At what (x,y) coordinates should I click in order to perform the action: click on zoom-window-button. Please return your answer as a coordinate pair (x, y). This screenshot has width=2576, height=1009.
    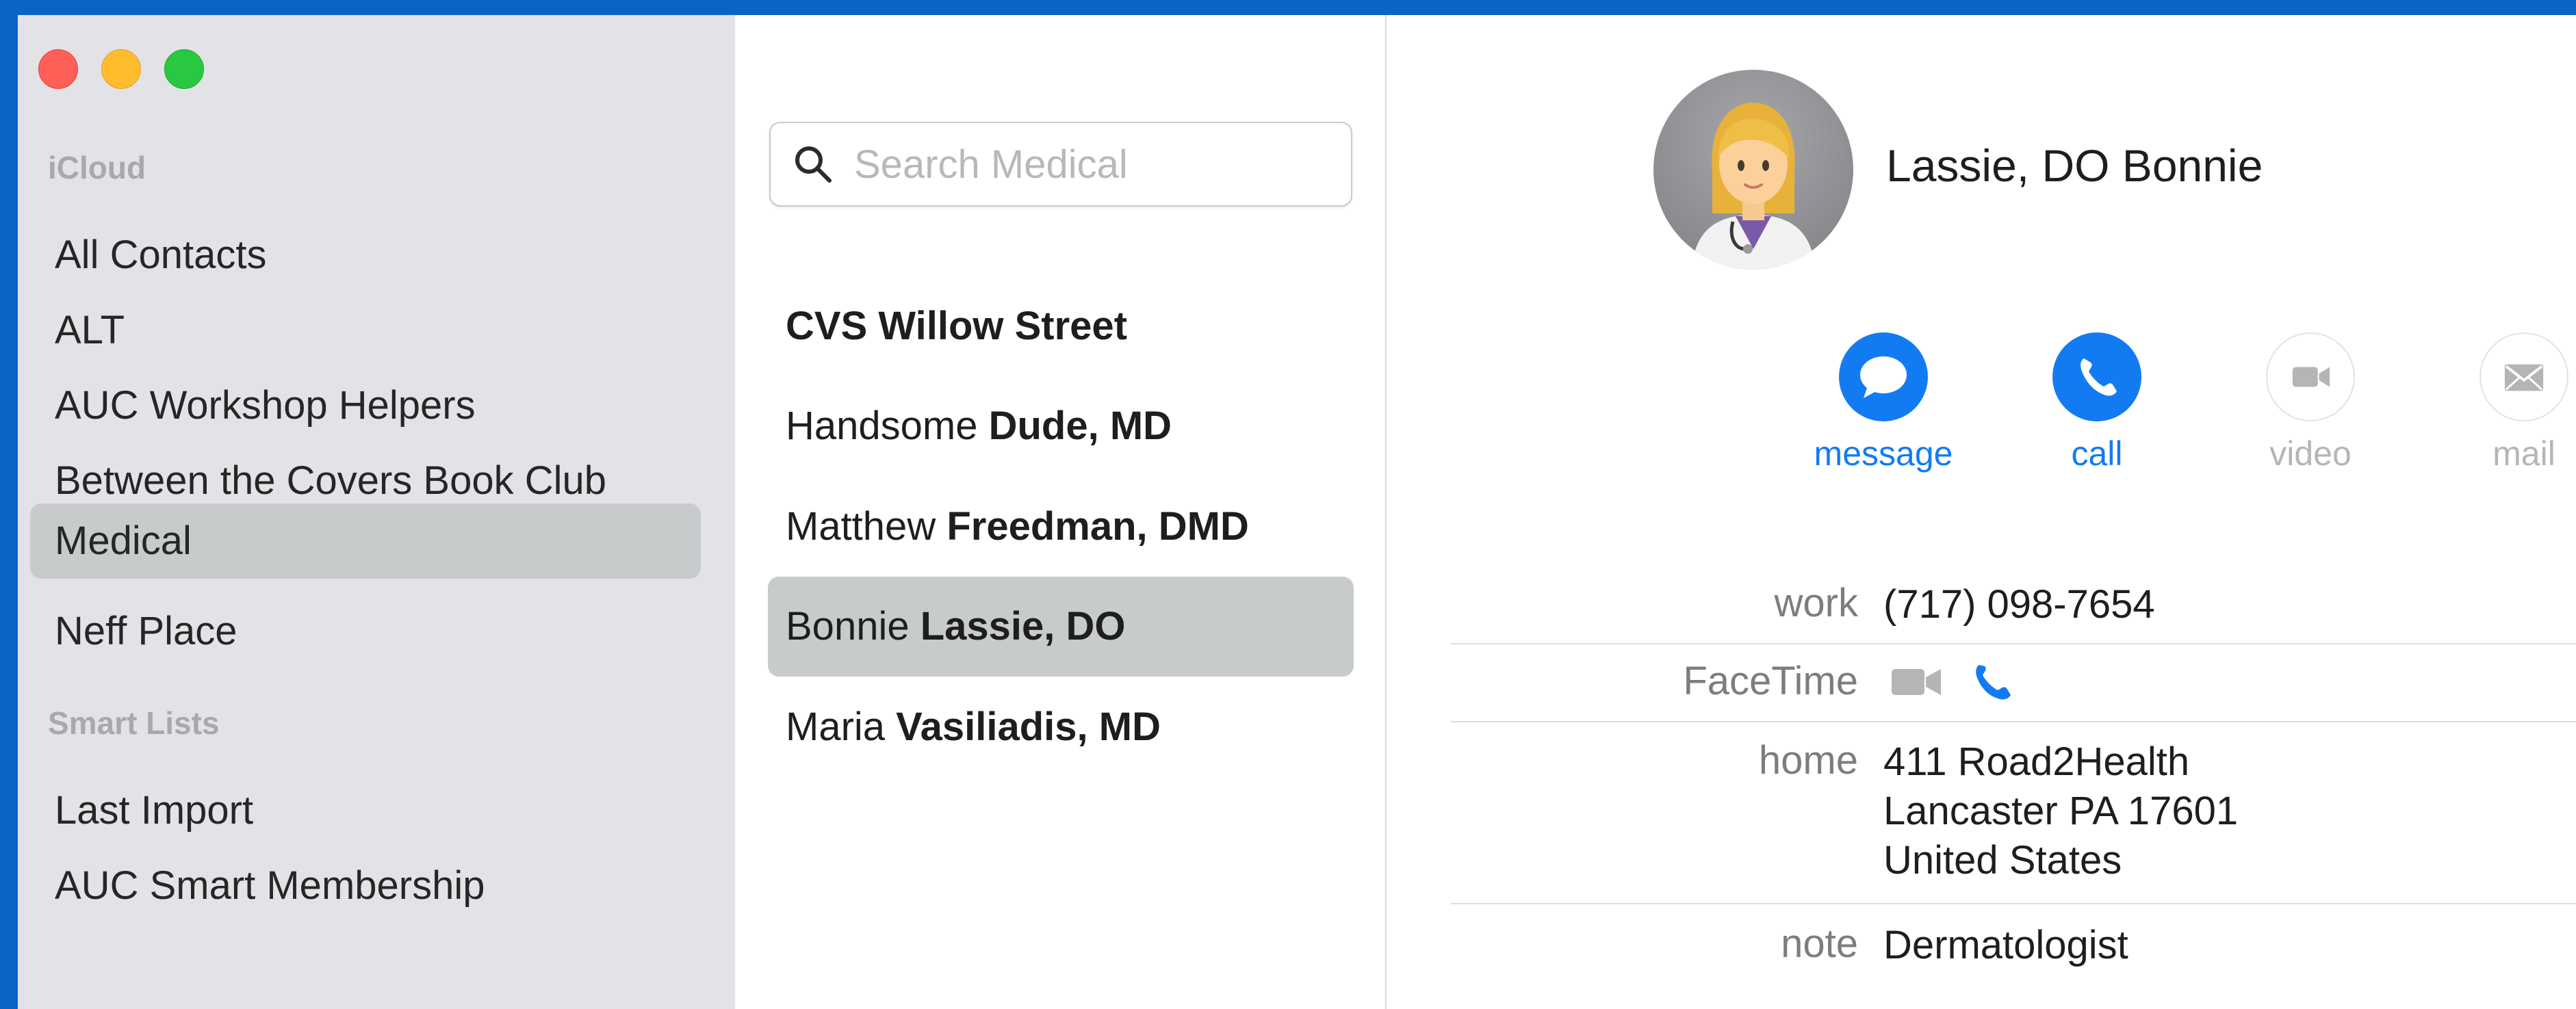
    Looking at the image, I should click on (184, 69).